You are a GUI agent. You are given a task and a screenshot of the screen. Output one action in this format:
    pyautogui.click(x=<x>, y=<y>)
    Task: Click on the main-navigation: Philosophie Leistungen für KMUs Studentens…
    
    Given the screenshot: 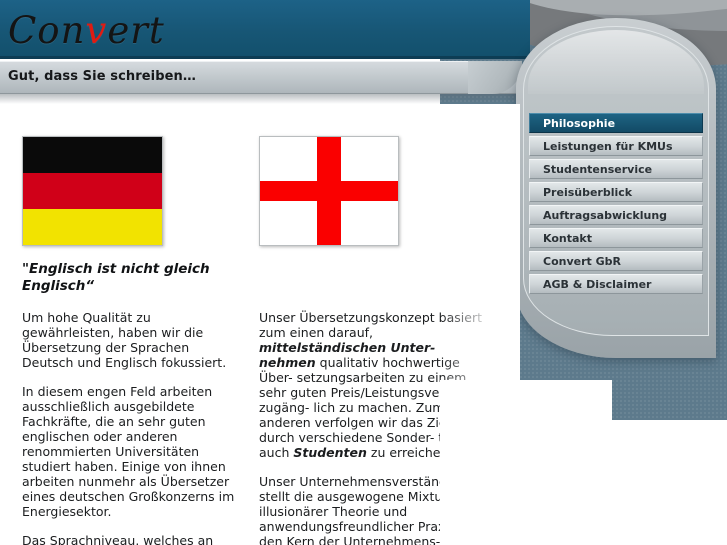 What is the action you would take?
    pyautogui.click(x=616, y=205)
    